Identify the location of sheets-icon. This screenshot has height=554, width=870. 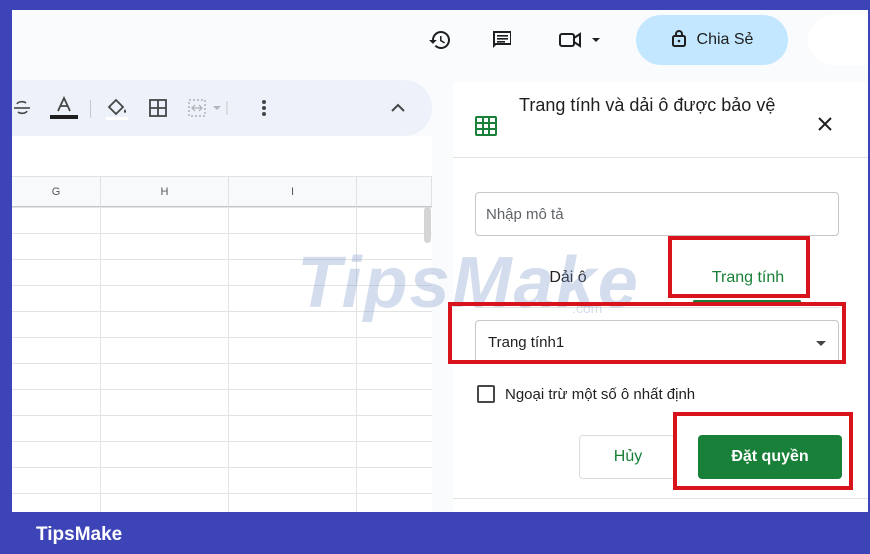
(486, 128).